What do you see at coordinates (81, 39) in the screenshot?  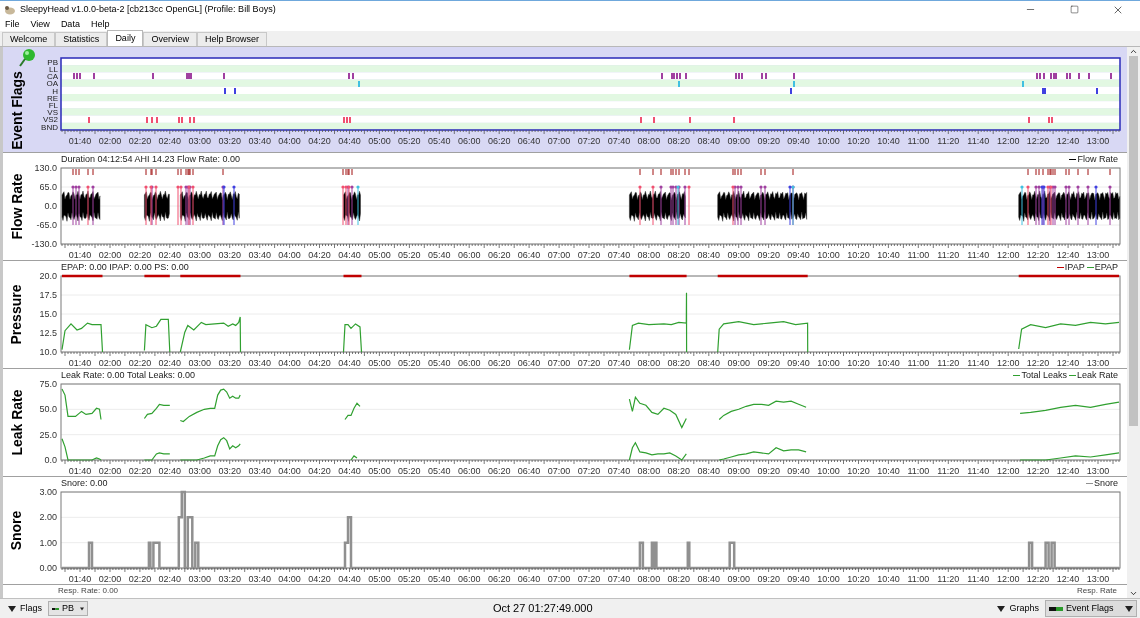 I see `tab: Statistics` at bounding box center [81, 39].